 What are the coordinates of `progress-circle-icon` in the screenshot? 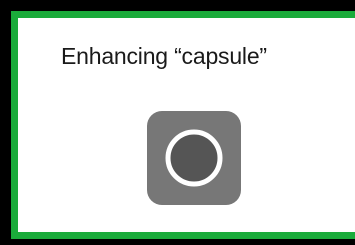 It's located at (194, 158).